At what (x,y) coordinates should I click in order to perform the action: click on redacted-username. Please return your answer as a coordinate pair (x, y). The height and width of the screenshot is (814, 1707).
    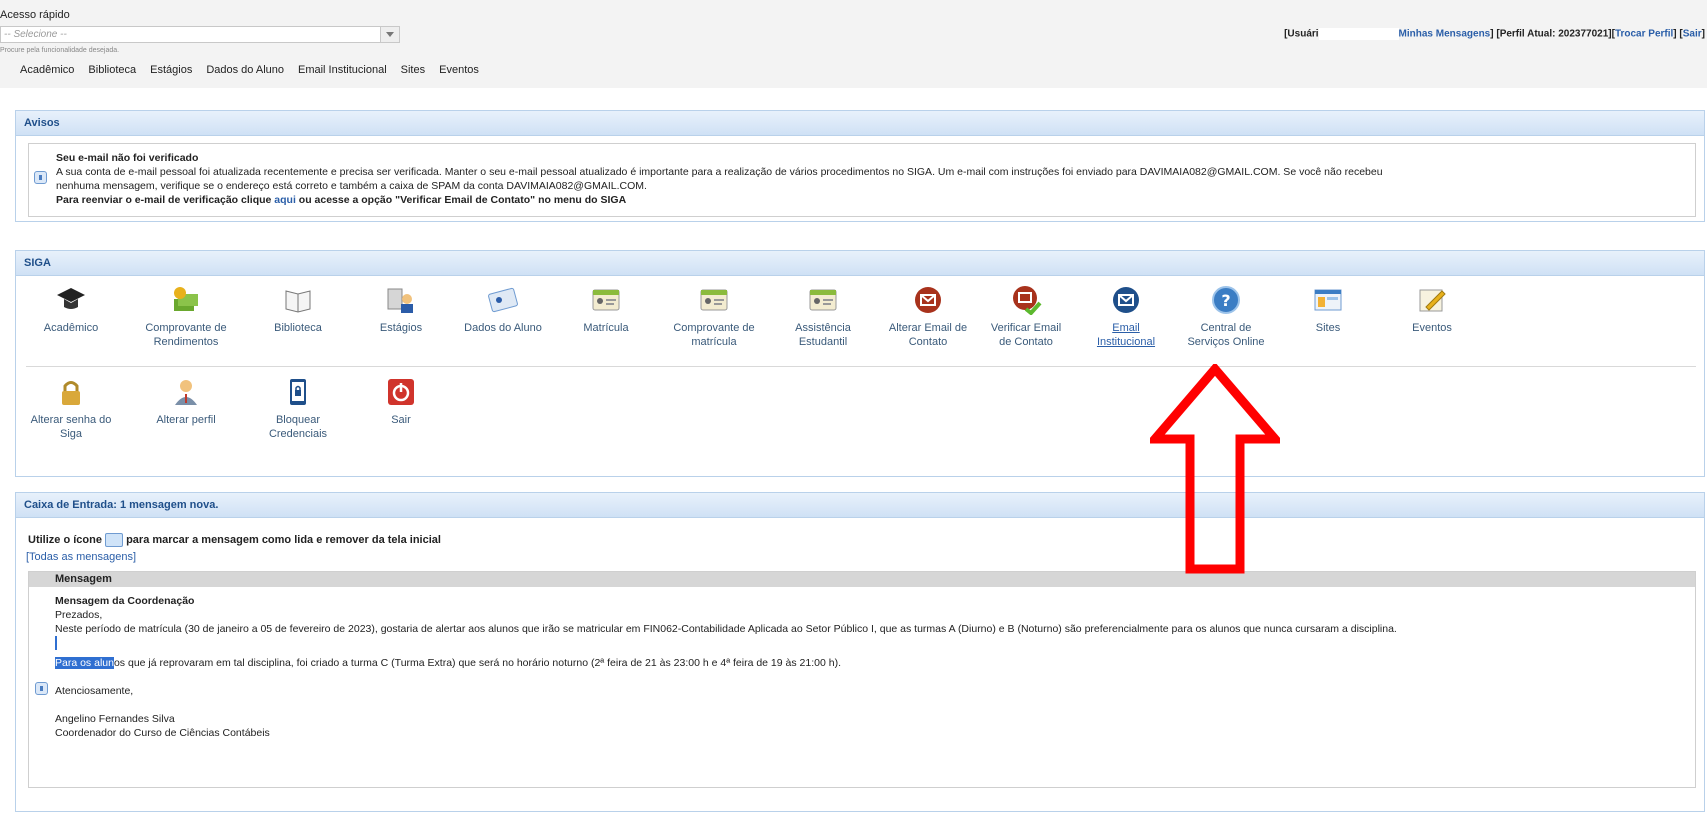
    Looking at the image, I should click on (1358, 34).